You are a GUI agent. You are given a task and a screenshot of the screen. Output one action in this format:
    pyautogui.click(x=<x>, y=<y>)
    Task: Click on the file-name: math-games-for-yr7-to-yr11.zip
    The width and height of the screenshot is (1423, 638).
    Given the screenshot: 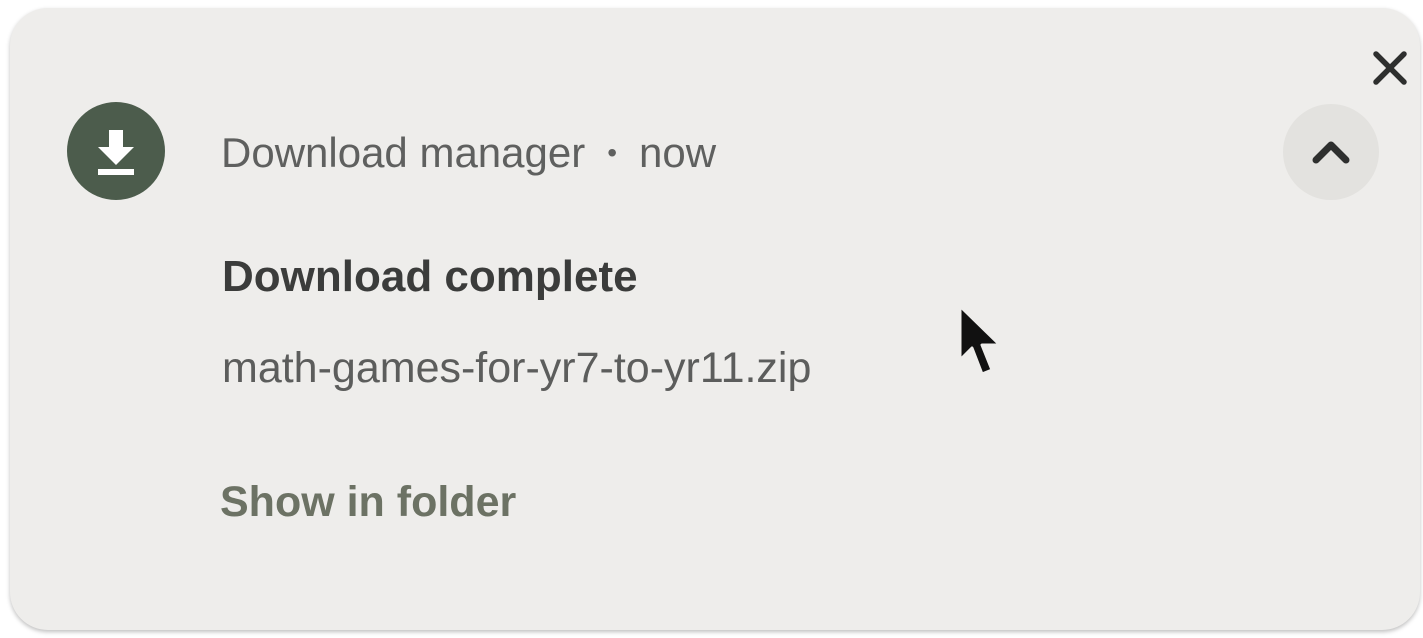 What is the action you would take?
    pyautogui.click(x=517, y=368)
    